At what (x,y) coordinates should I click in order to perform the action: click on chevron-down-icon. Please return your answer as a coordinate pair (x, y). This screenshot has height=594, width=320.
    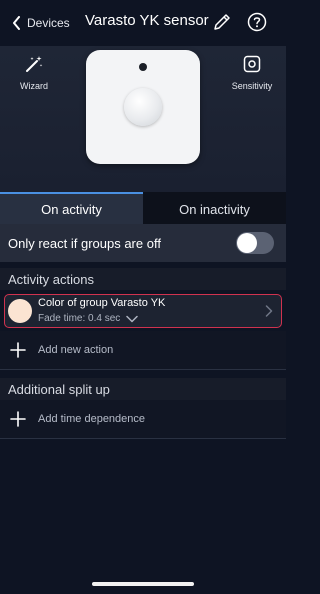
    Looking at the image, I should click on (132, 319).